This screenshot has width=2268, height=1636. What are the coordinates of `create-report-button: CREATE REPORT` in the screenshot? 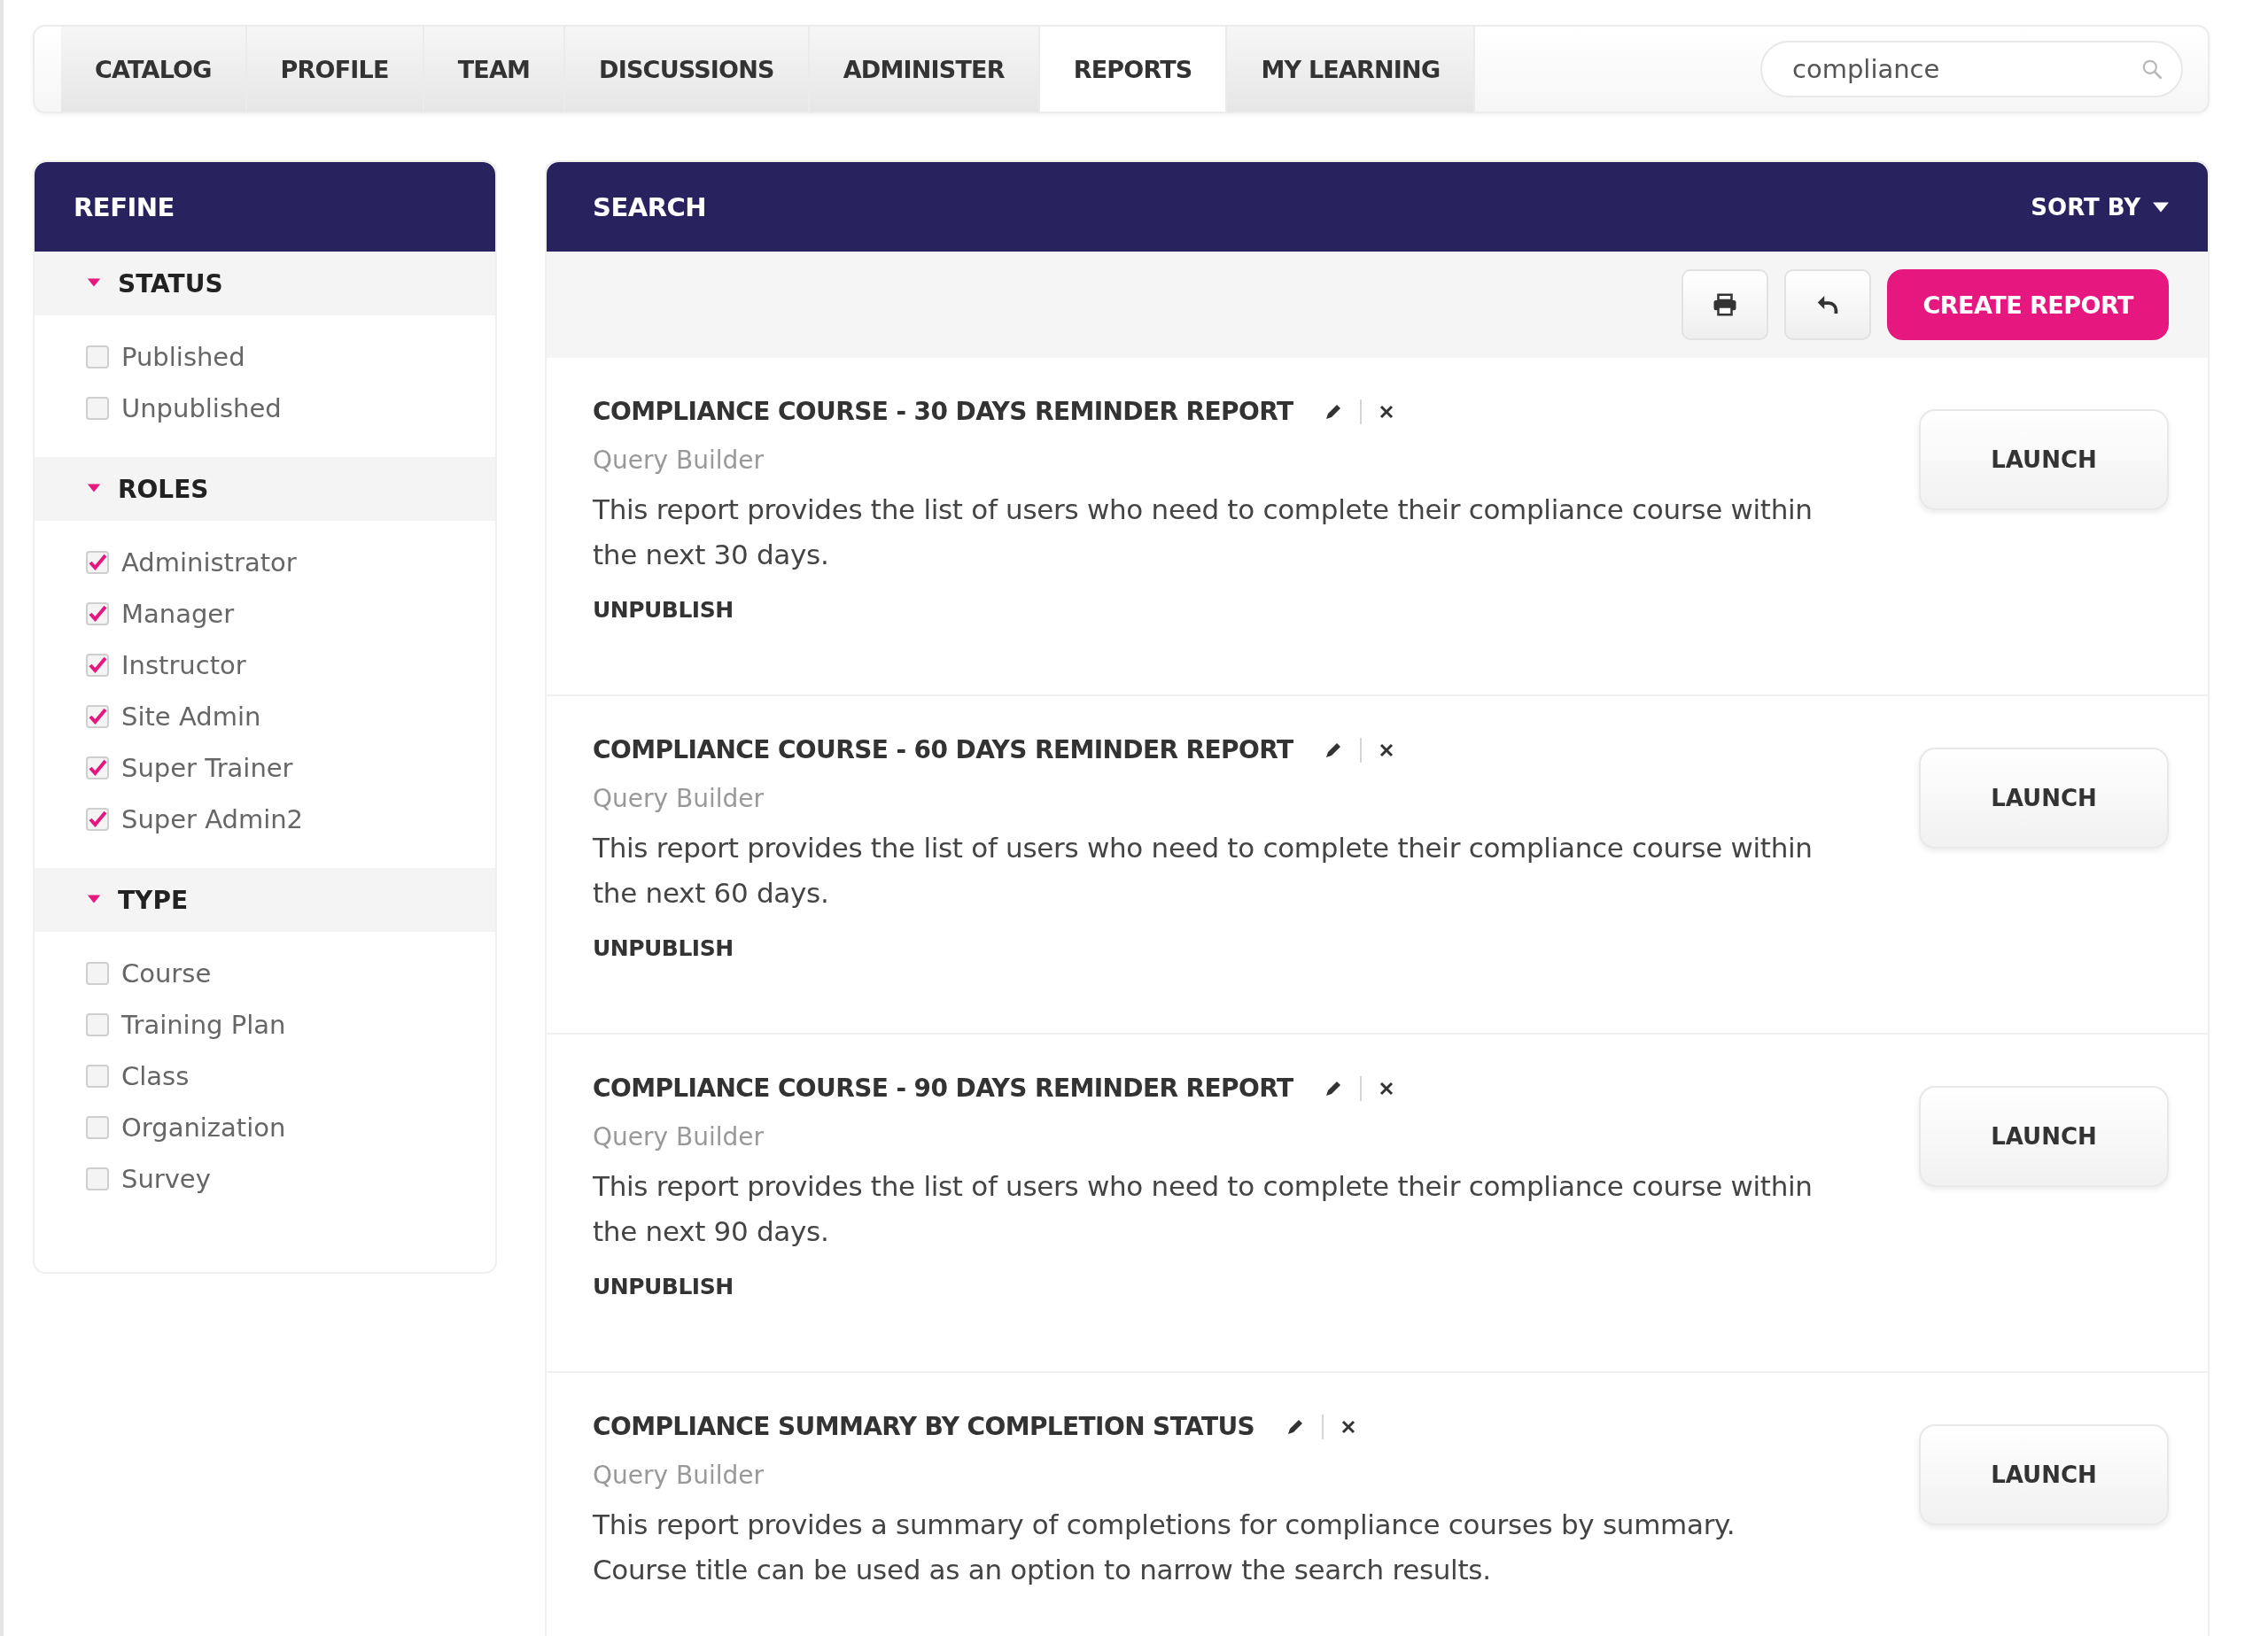 It's located at (2028, 304).